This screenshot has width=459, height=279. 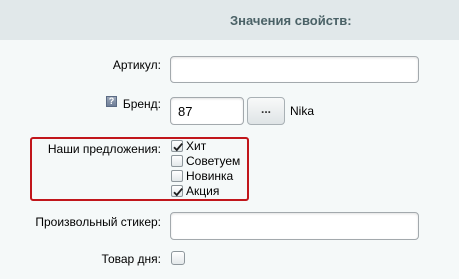 I want to click on section-title: Значения свойств:, so click(x=291, y=20).